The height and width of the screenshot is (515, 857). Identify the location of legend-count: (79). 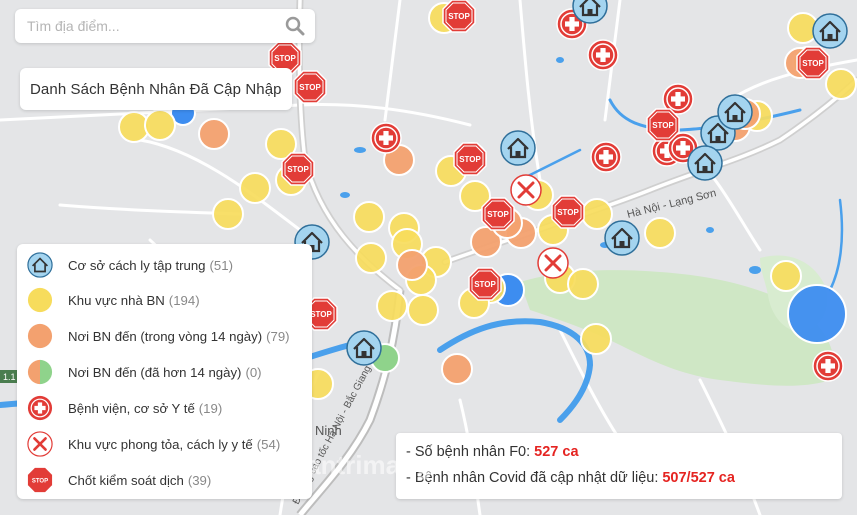
(278, 336).